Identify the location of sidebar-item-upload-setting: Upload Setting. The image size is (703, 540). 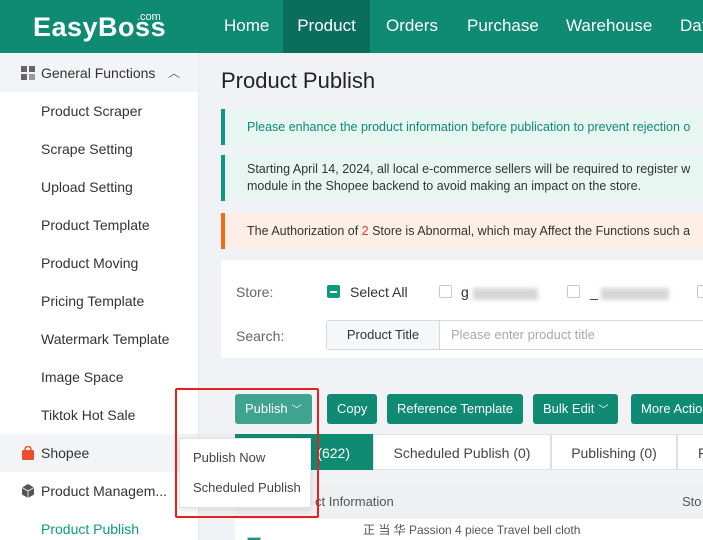
(87, 187).